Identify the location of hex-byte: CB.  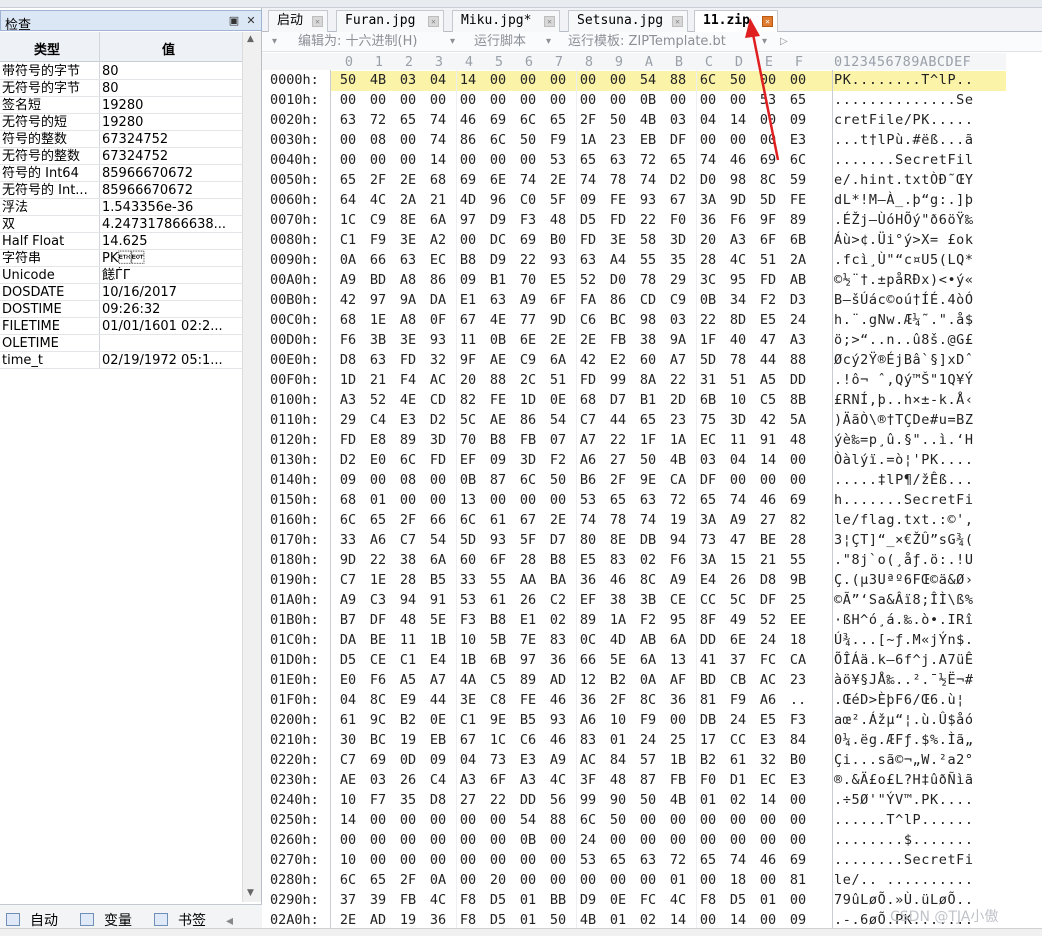
(738, 680).